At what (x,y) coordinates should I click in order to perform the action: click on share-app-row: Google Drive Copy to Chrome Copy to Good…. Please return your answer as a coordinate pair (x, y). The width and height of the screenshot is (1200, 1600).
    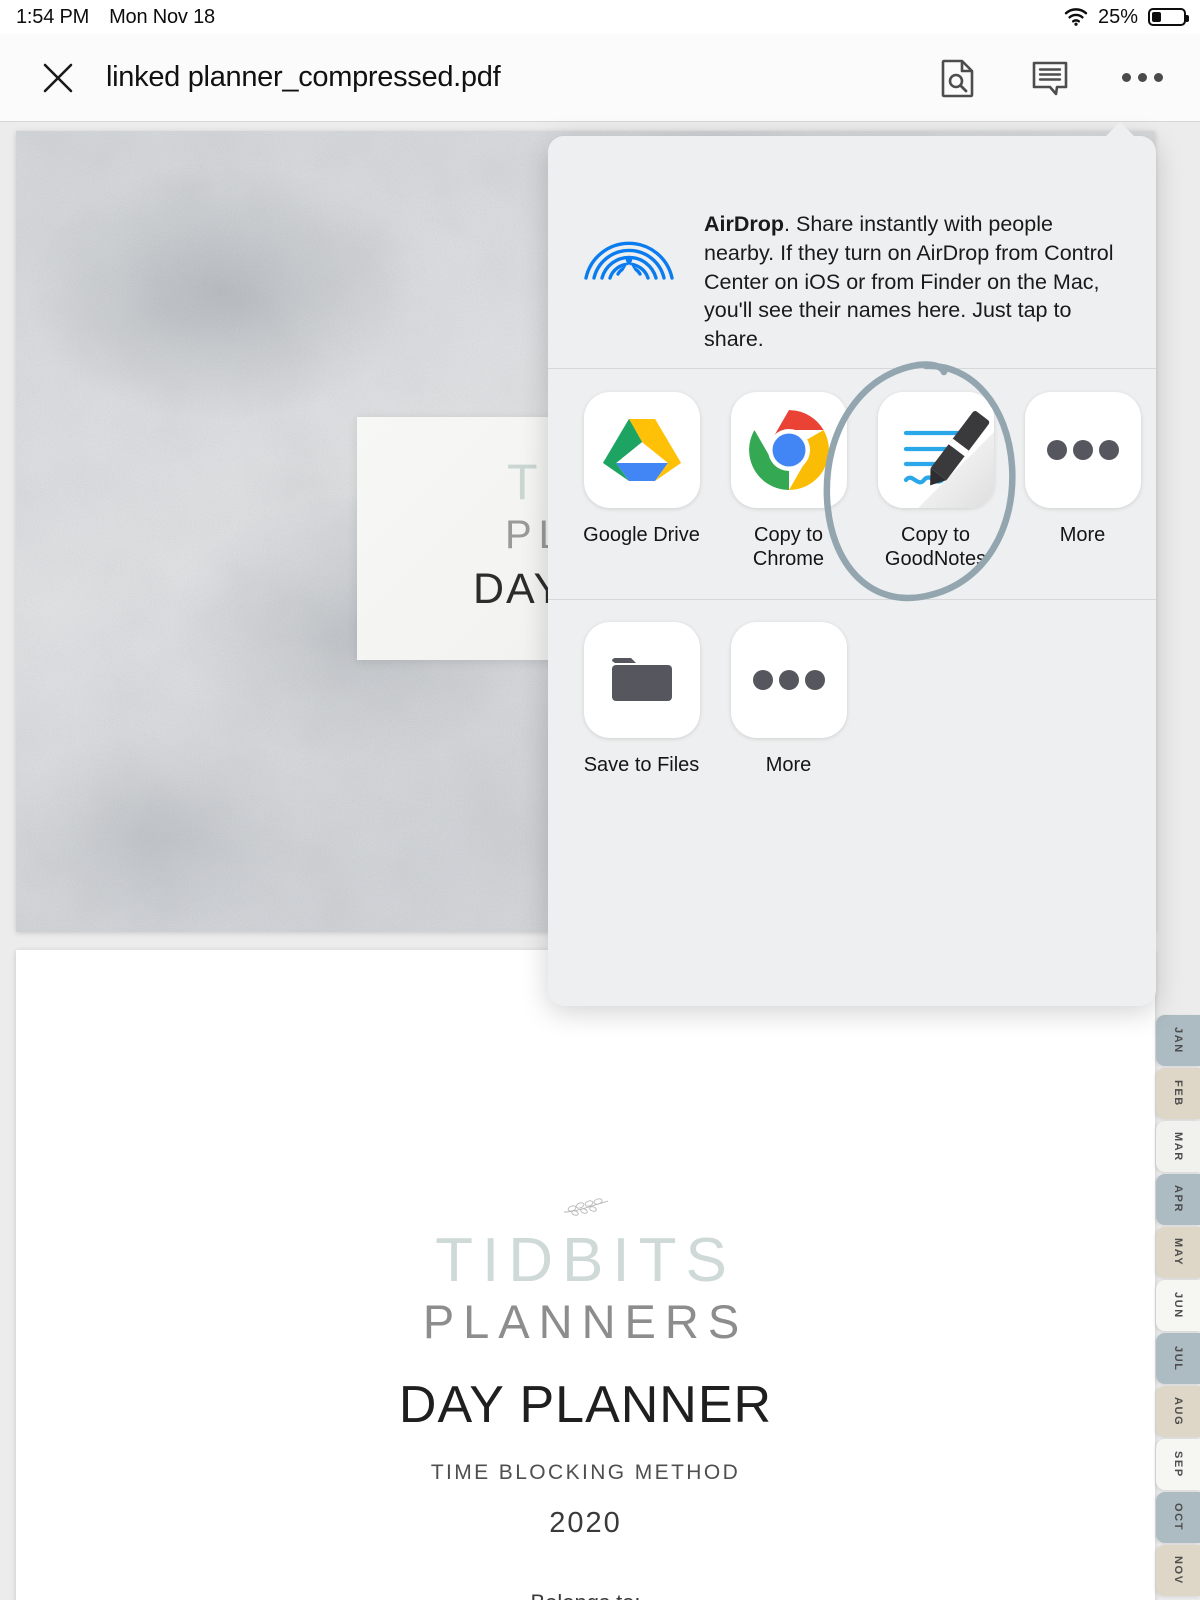
    Looking at the image, I should click on (862, 481).